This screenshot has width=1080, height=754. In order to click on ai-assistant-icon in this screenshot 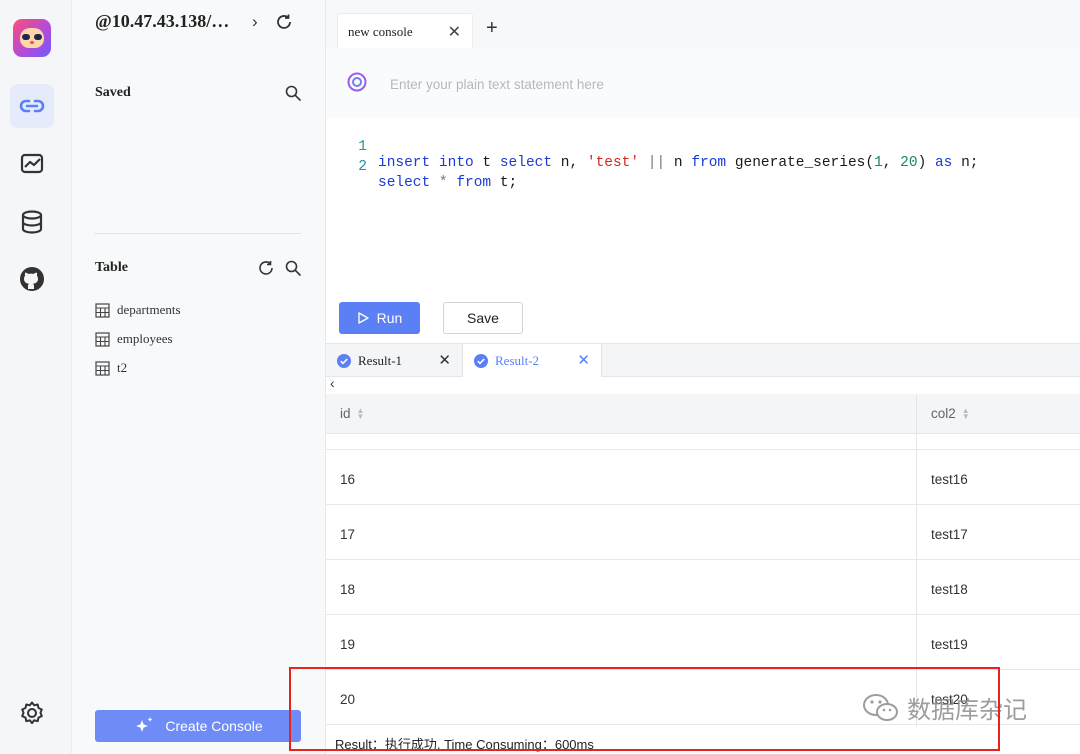, I will do `click(357, 82)`.